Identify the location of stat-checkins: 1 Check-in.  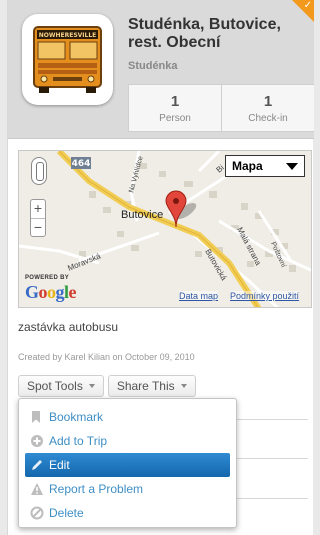
(267, 108).